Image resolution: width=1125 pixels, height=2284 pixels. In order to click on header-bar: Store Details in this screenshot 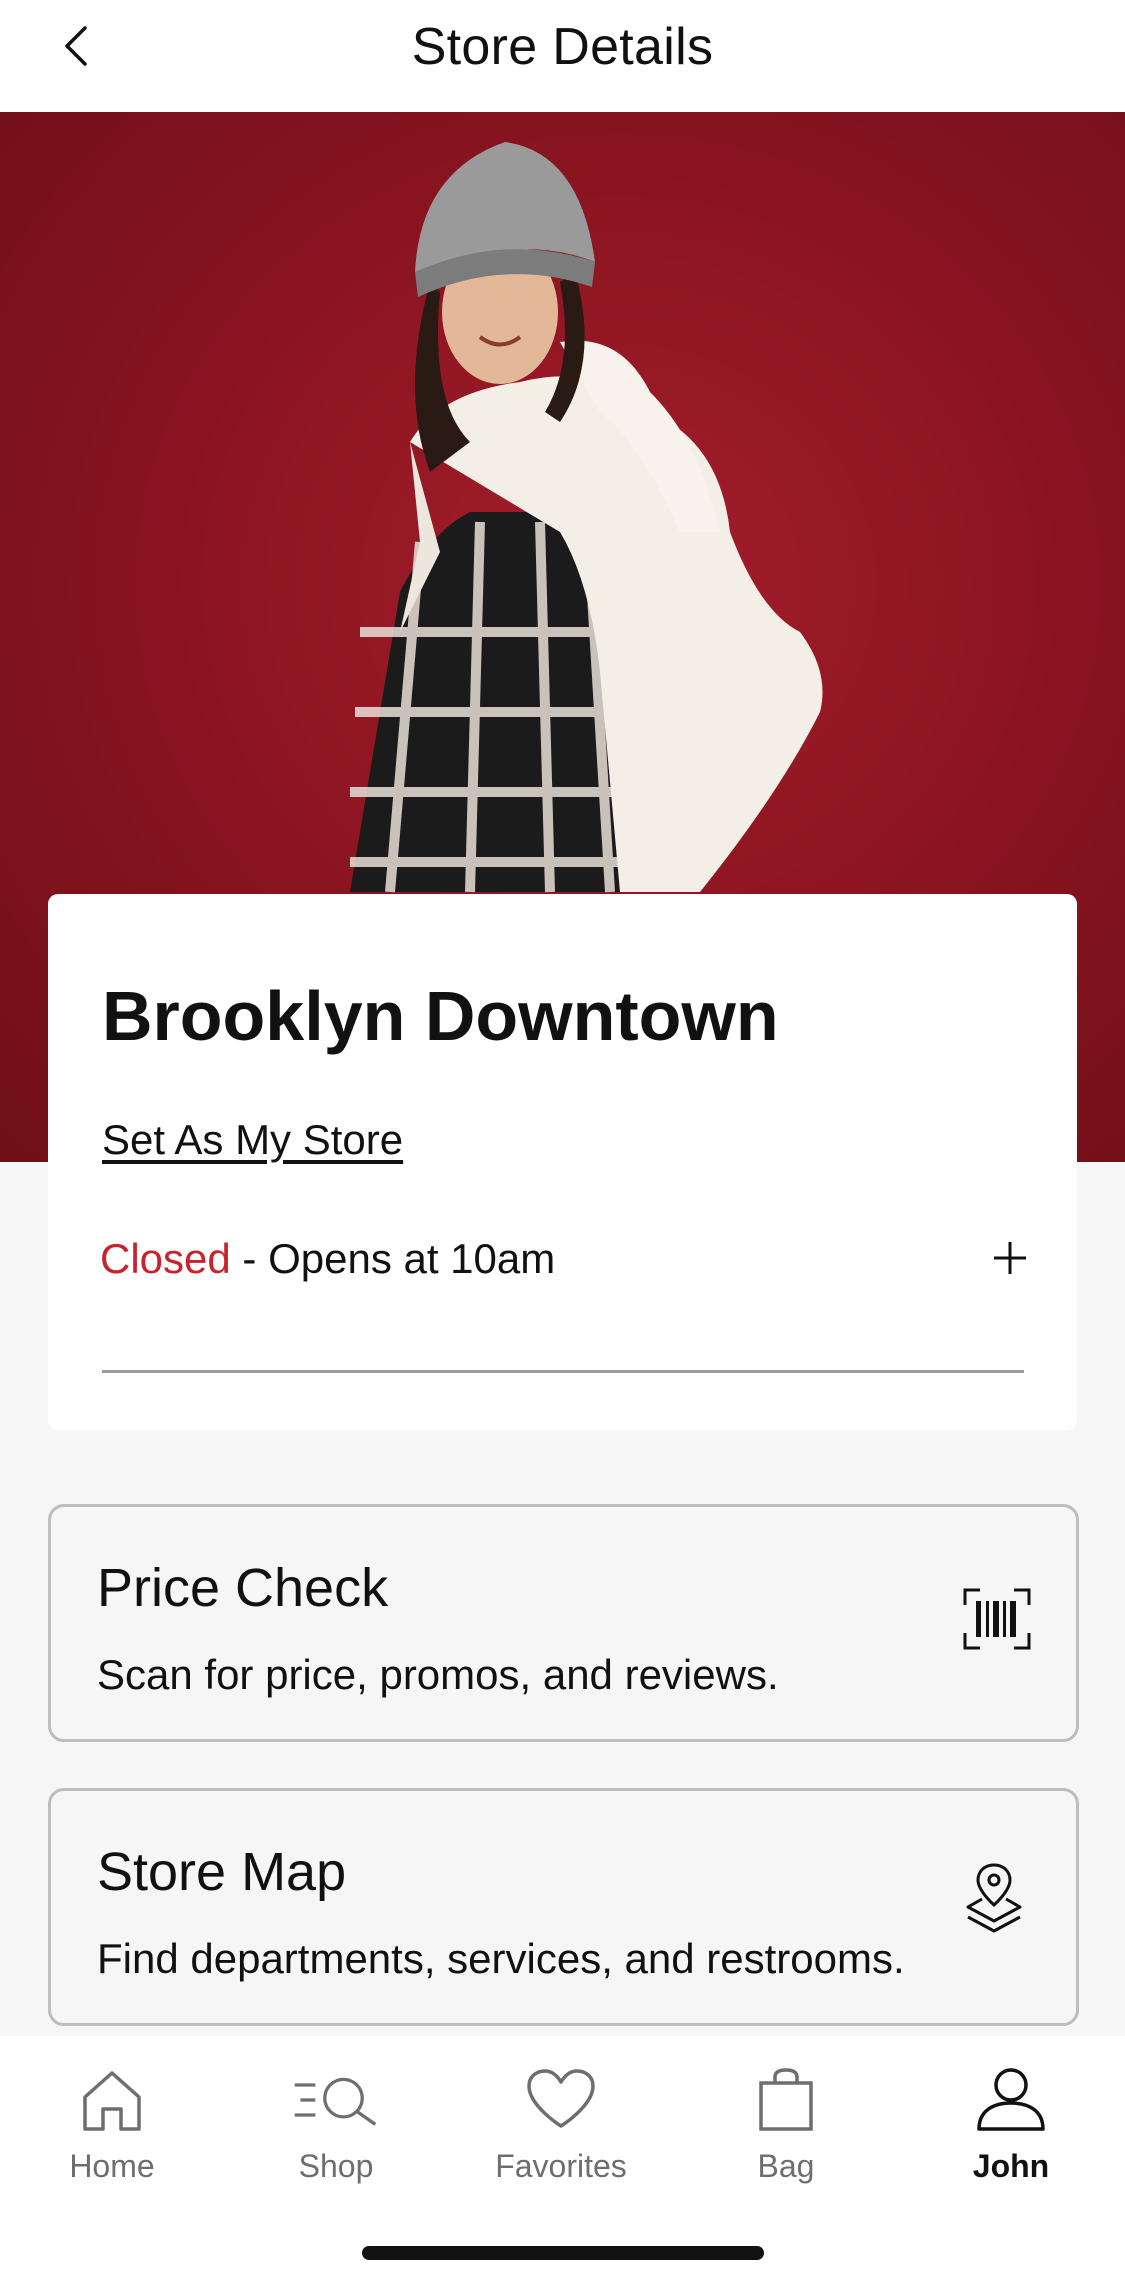, I will do `click(562, 56)`.